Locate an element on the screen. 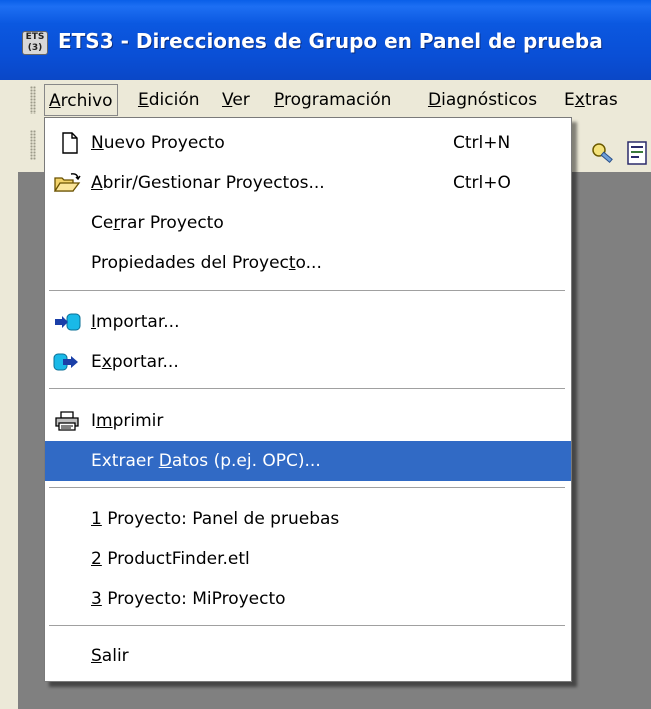 This screenshot has width=651, height=709. printer-icon is located at coordinates (67, 421).